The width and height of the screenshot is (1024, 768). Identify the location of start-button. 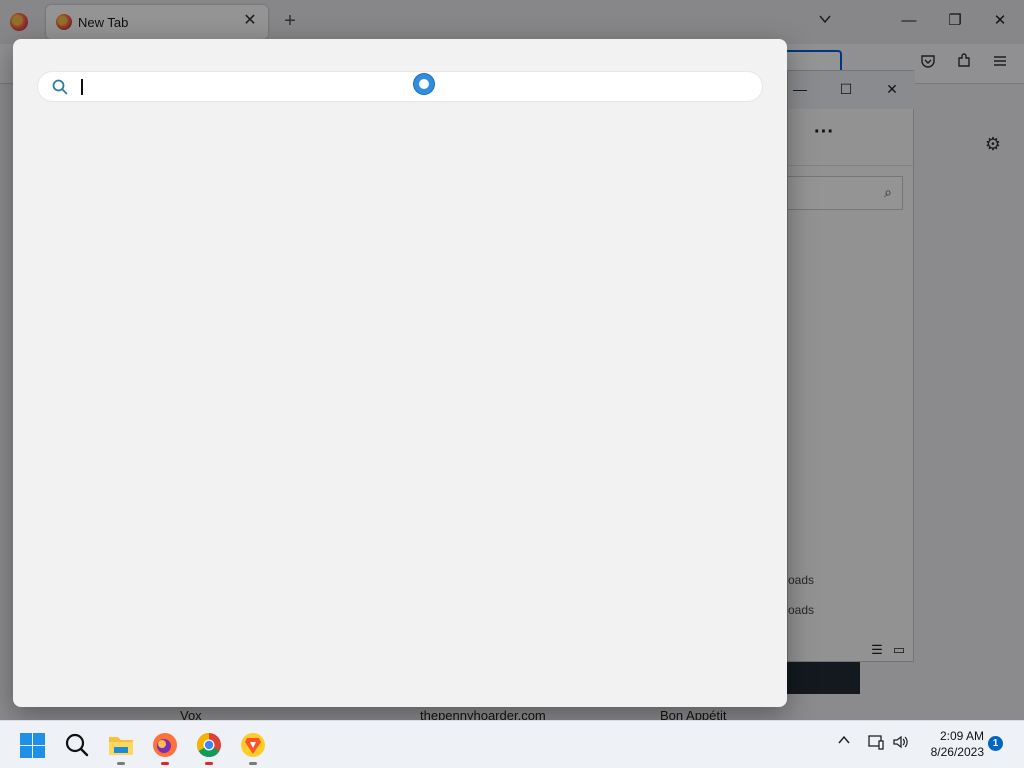
(32, 745).